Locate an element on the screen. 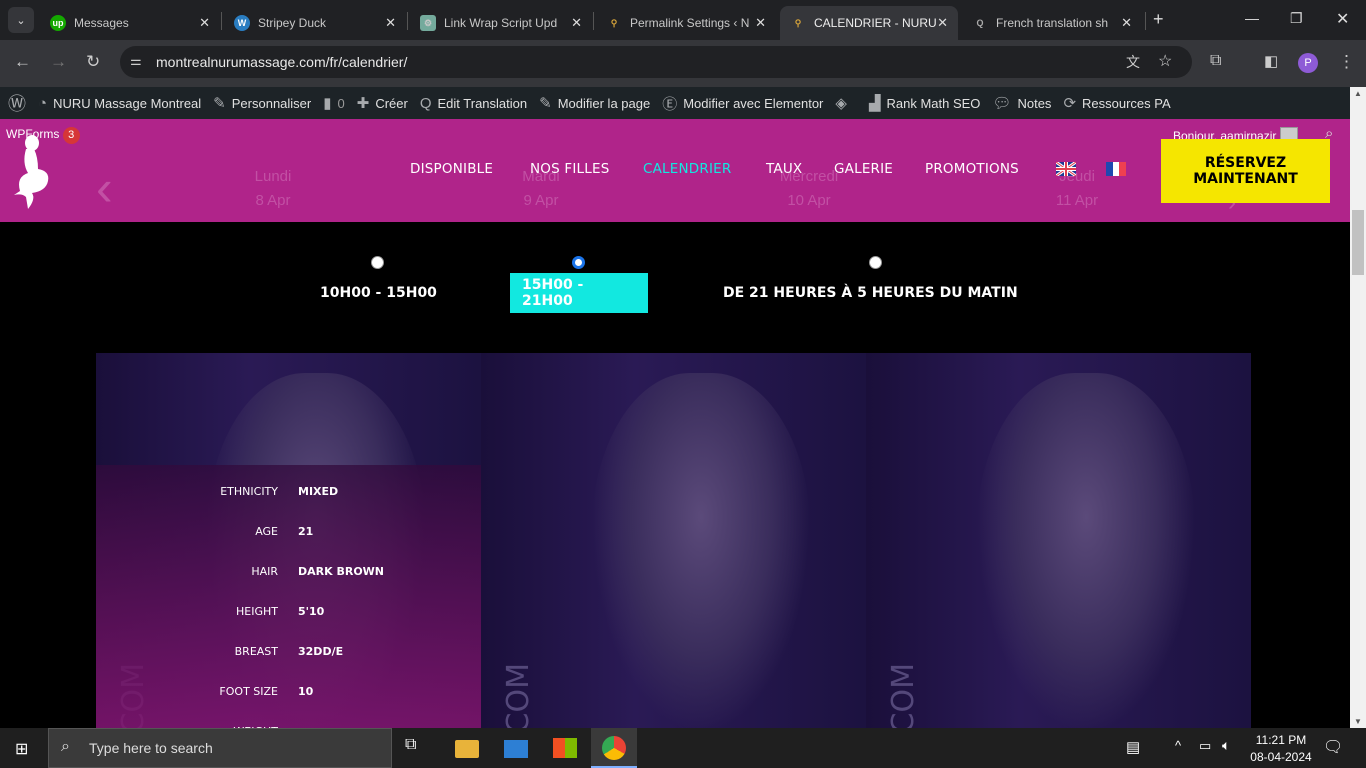 The image size is (1366, 768). tab-messages: up Messages ✕ is located at coordinates (130, 23).